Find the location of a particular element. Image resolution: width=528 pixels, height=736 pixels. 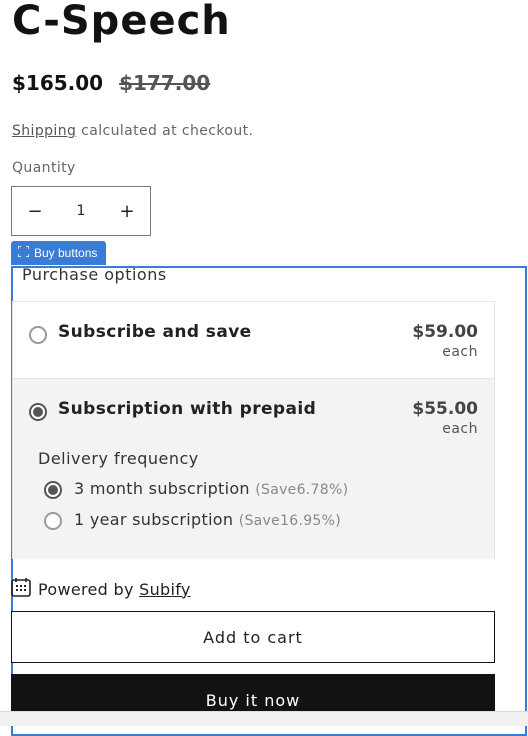

option-subscribe-unit: each is located at coordinates (460, 352).